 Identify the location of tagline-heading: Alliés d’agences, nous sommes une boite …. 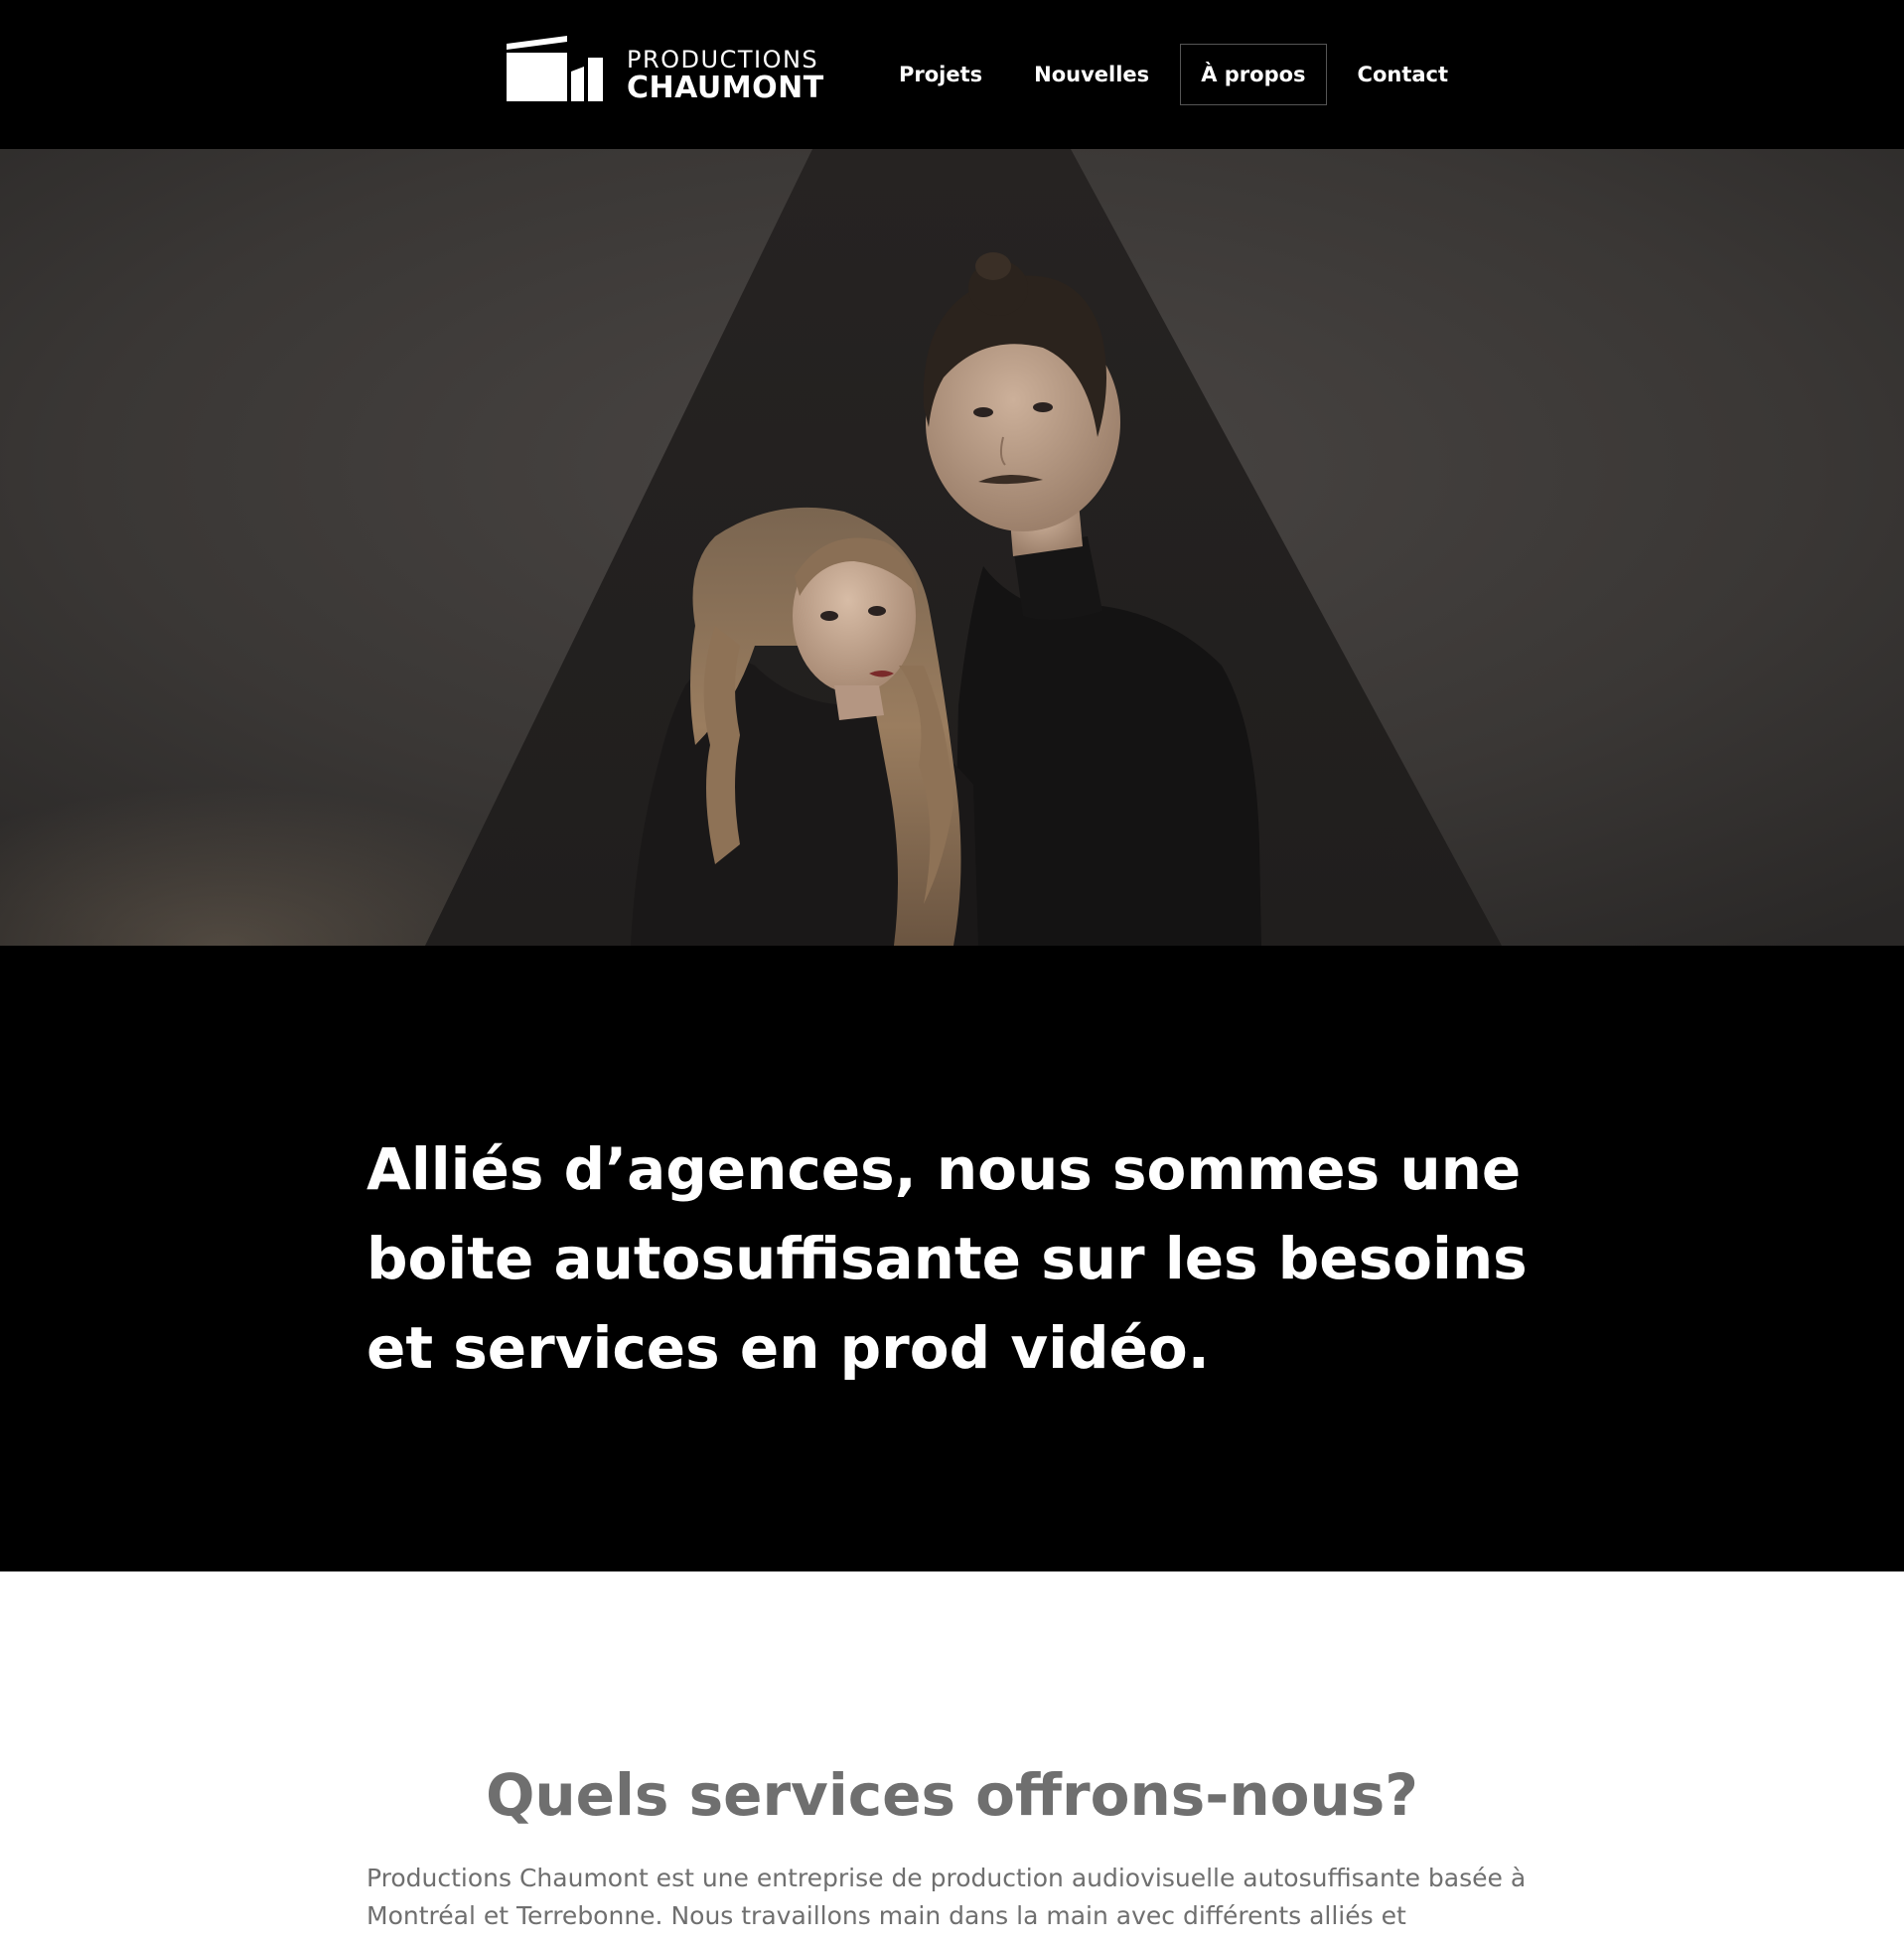
(947, 1258).